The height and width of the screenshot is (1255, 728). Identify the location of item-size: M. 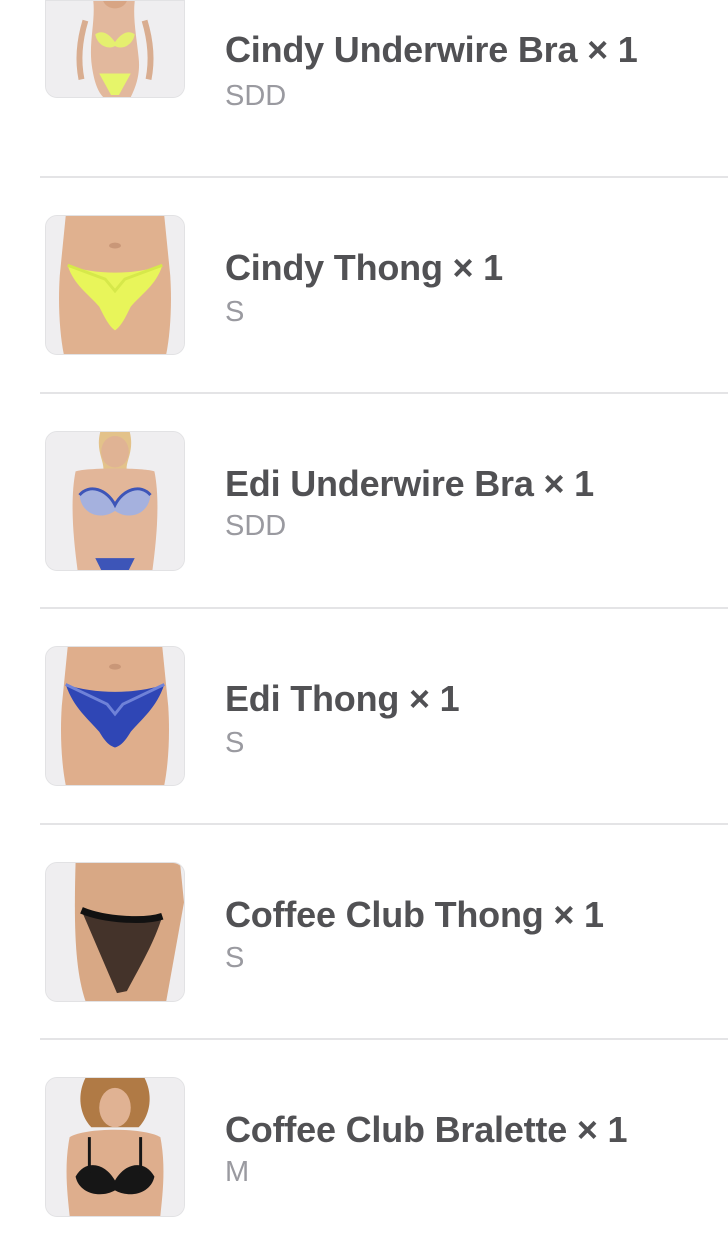
(237, 1172).